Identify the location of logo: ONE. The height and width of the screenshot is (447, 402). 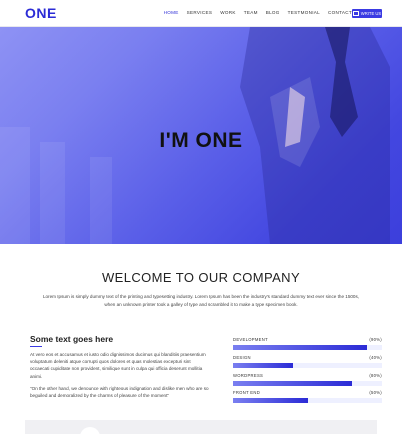
(41, 13).